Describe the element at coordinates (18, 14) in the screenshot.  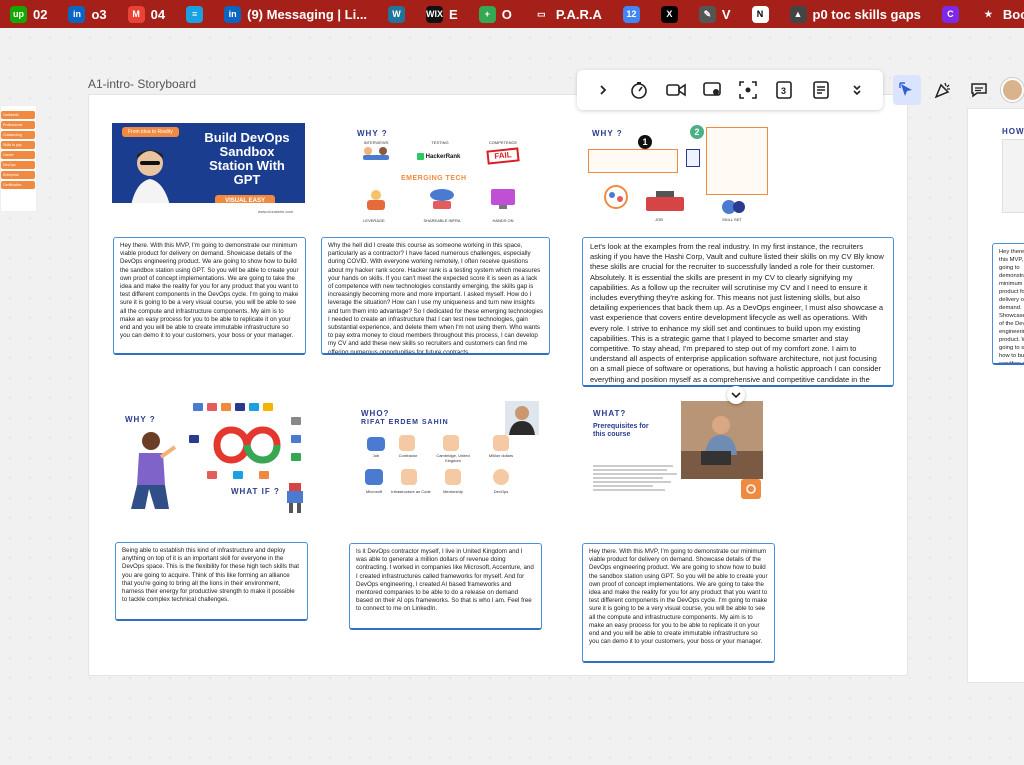
I see `upwork-icon: up` at that location.